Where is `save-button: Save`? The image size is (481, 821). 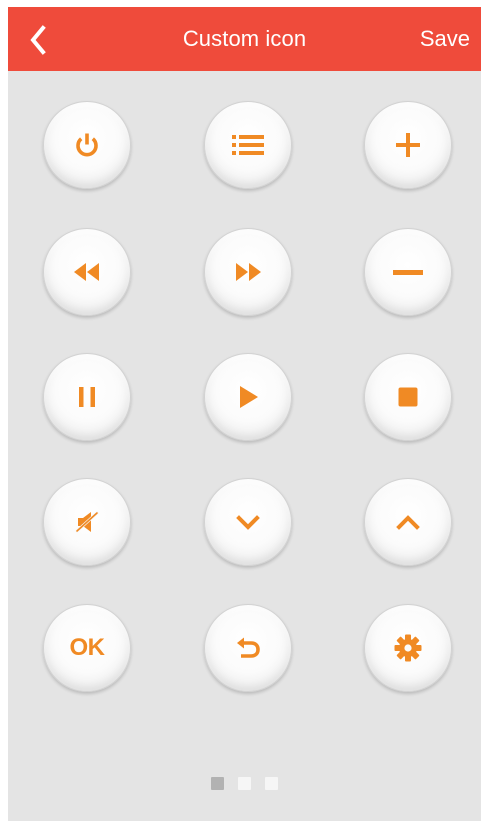
save-button: Save is located at coordinates (445, 39).